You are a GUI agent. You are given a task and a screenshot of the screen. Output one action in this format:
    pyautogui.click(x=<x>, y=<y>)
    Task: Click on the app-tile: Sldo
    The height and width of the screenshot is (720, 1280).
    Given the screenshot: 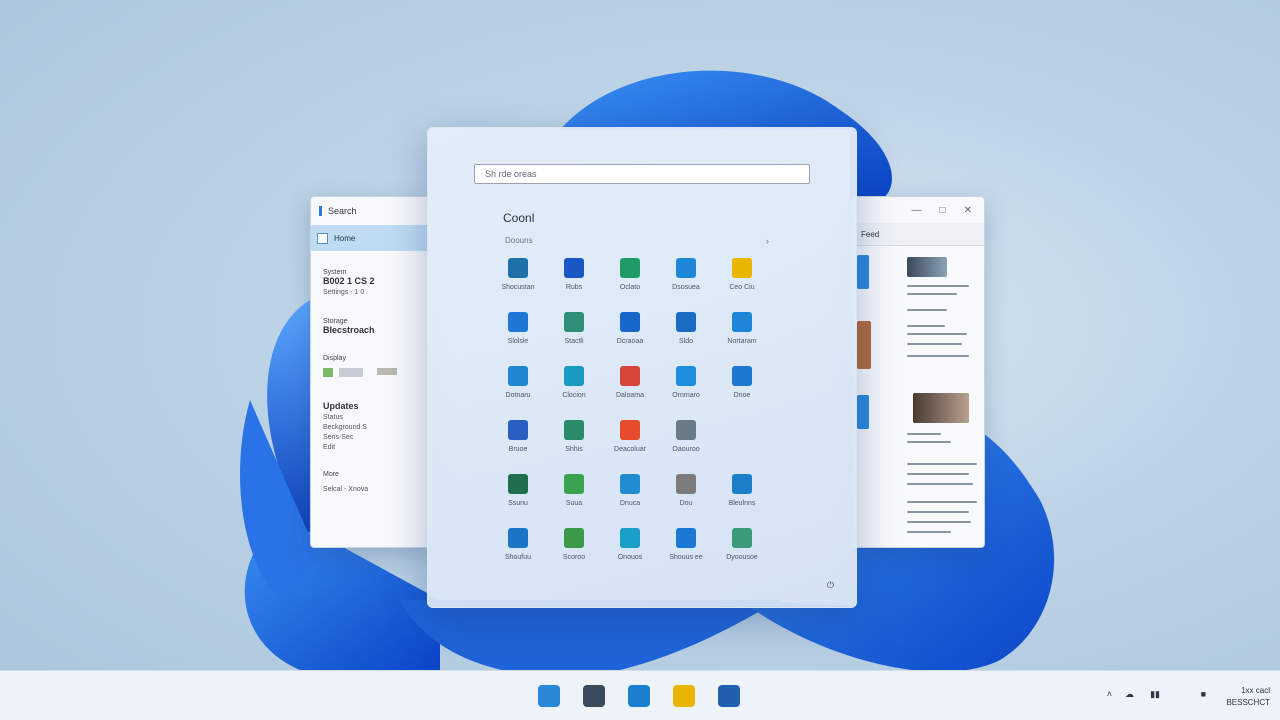 What is the action you would take?
    pyautogui.click(x=686, y=328)
    